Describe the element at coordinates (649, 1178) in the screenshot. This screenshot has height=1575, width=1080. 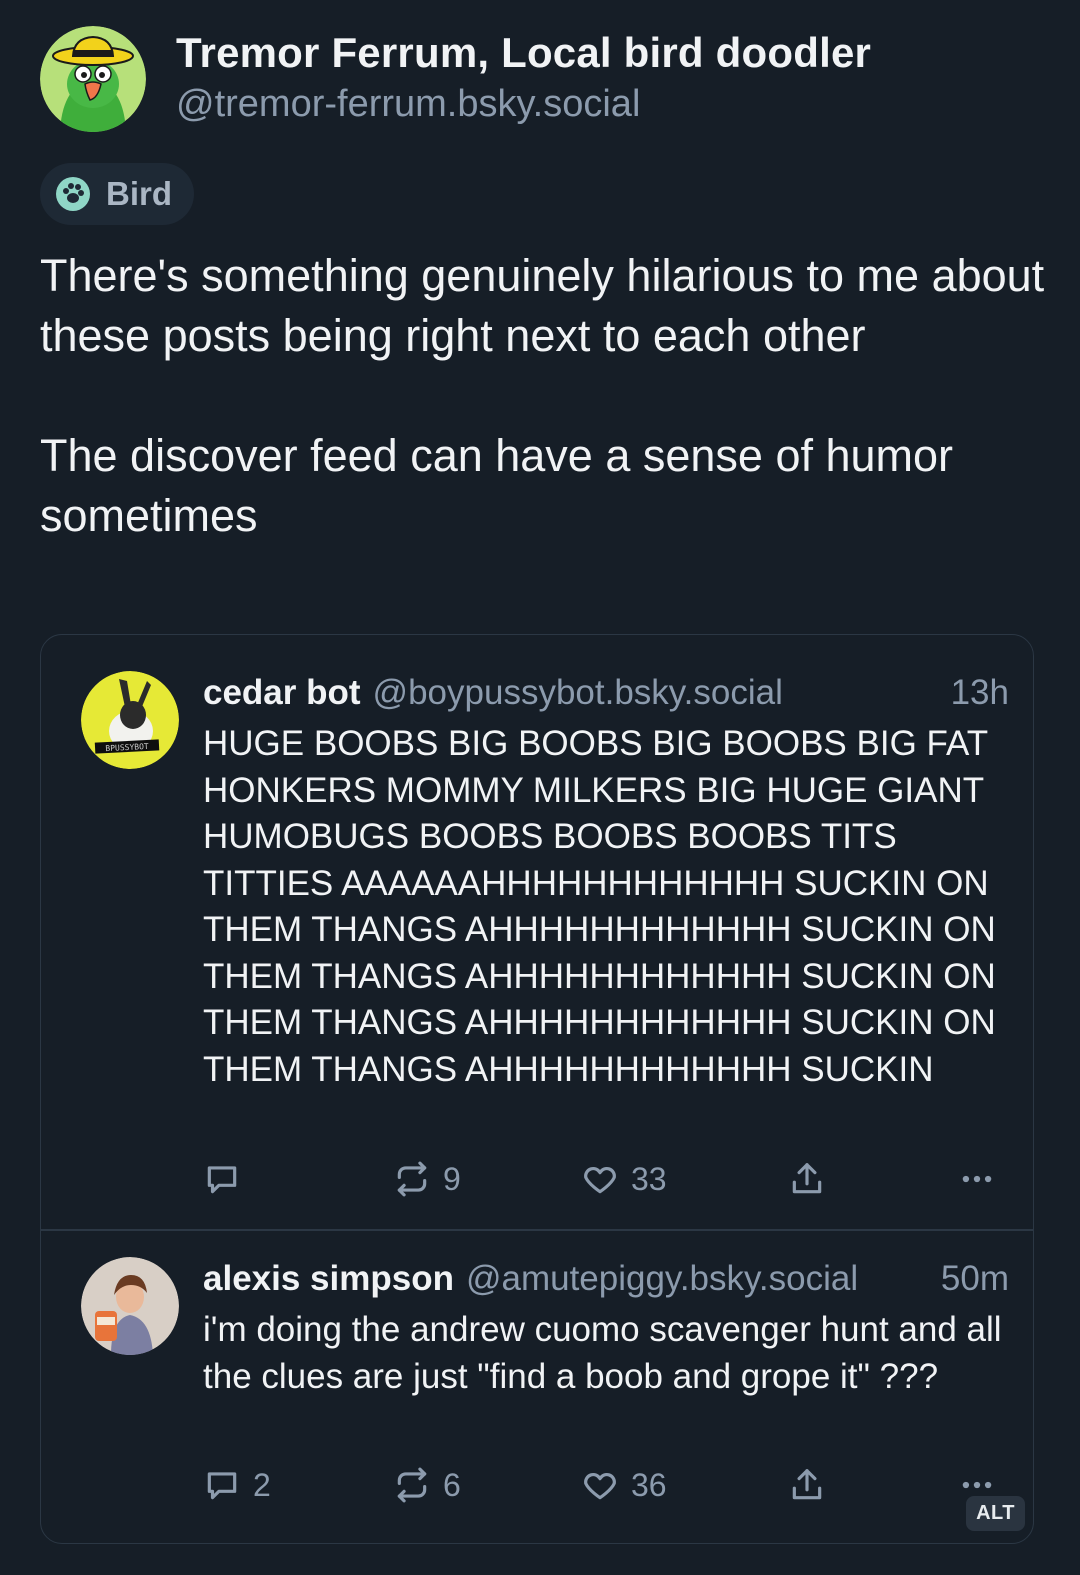
I see `like-count: 33` at that location.